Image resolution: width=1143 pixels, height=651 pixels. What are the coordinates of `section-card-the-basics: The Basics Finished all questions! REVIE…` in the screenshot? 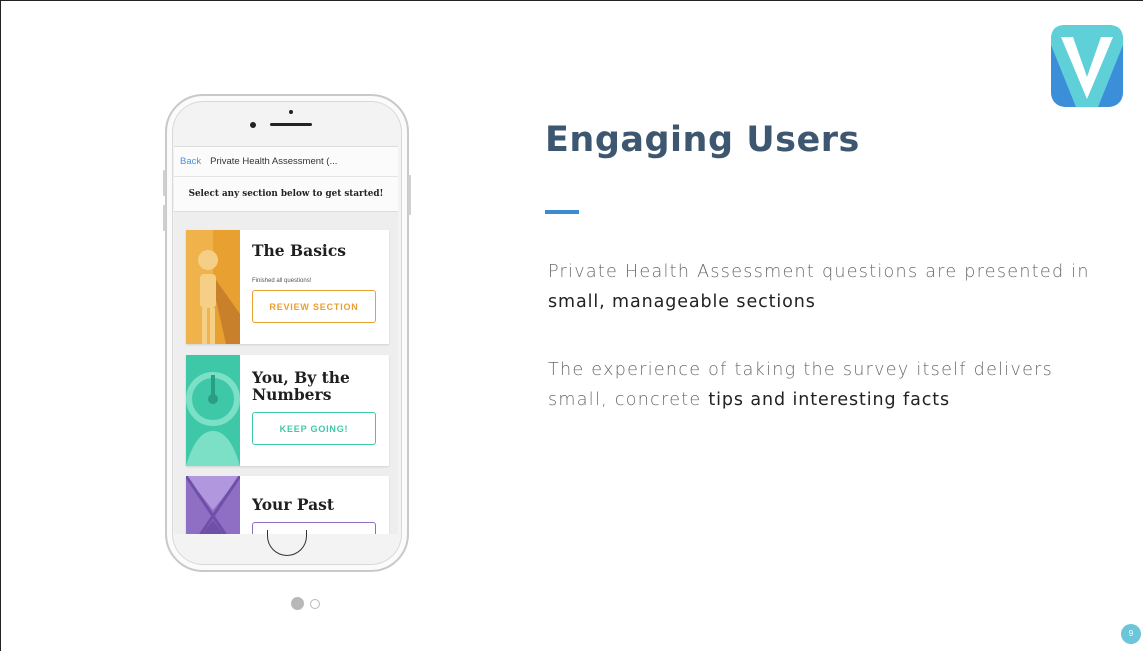 It's located at (287, 287).